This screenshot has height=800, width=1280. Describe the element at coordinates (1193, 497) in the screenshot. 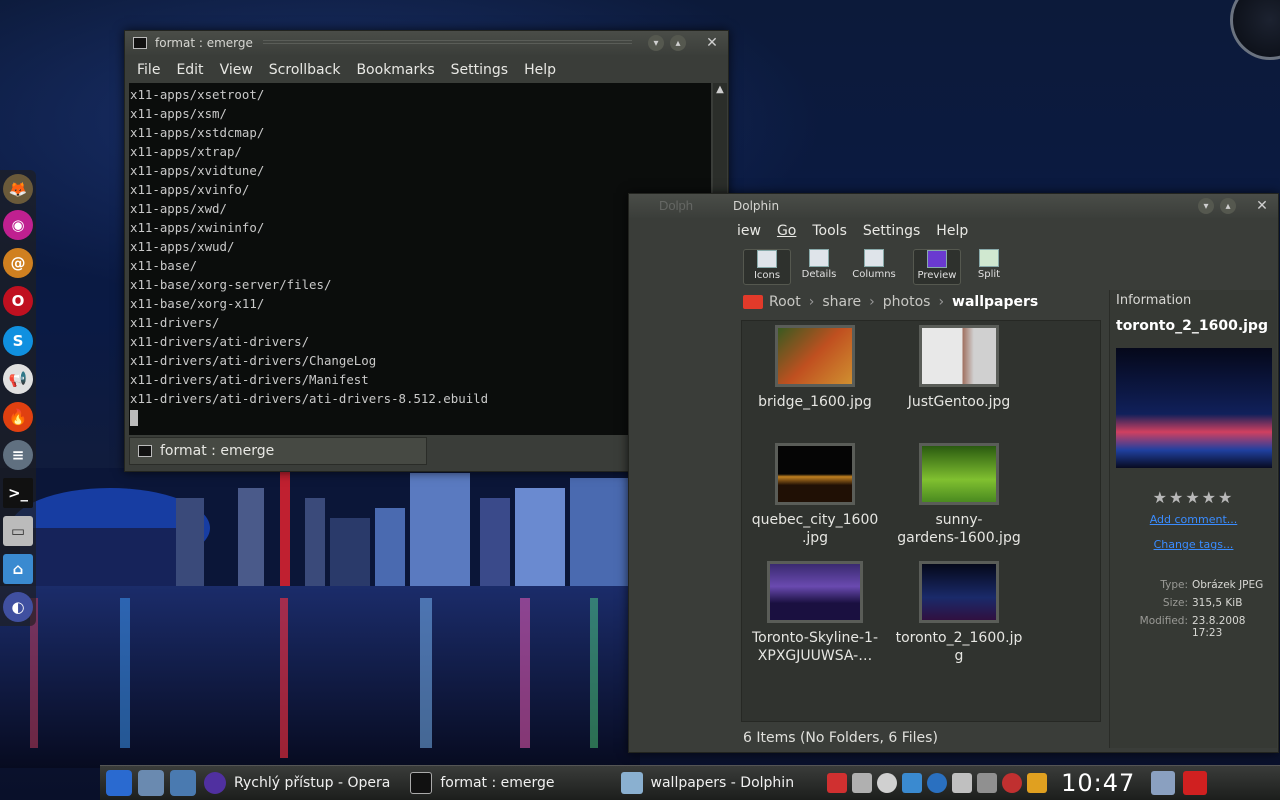

I see `rating-stars: ★★★★★` at that location.